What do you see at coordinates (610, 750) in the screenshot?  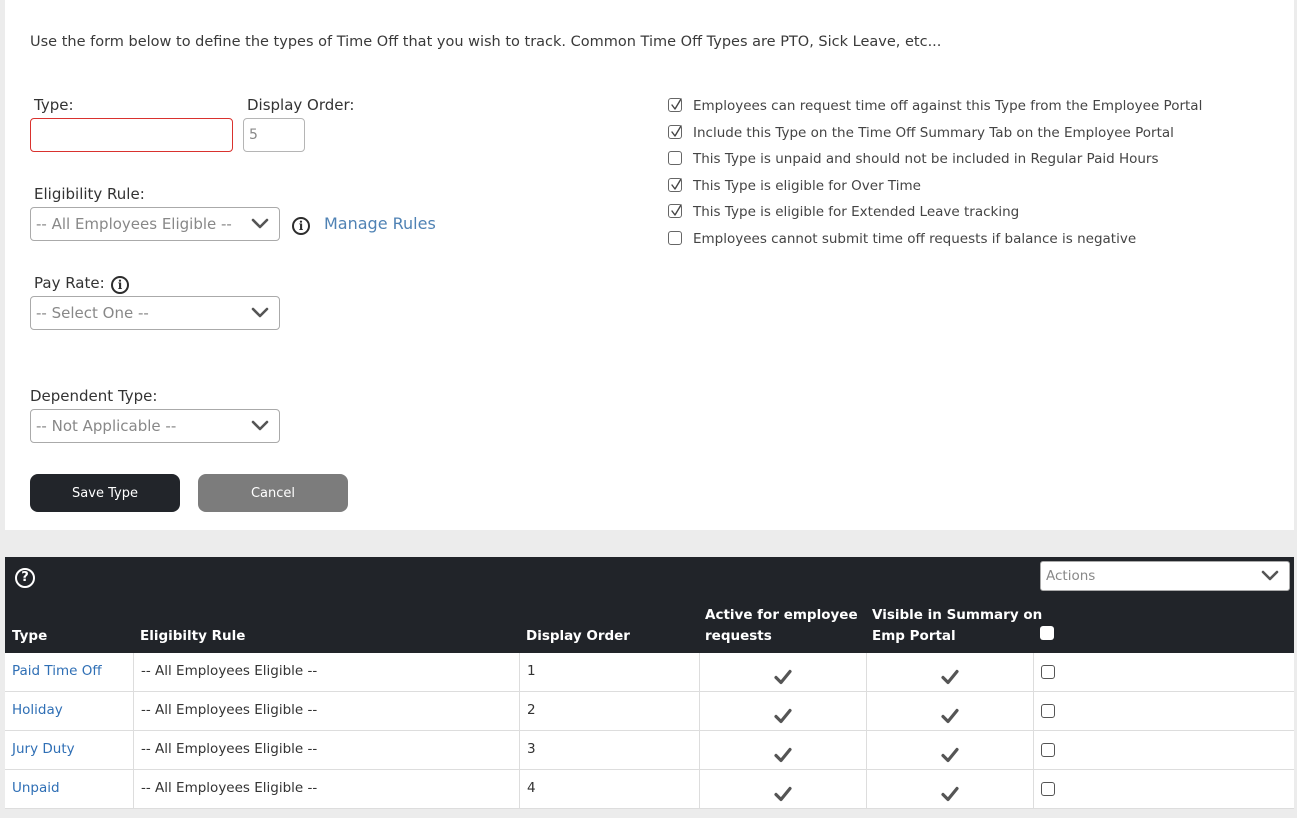 I see `display-order-cell: 3` at bounding box center [610, 750].